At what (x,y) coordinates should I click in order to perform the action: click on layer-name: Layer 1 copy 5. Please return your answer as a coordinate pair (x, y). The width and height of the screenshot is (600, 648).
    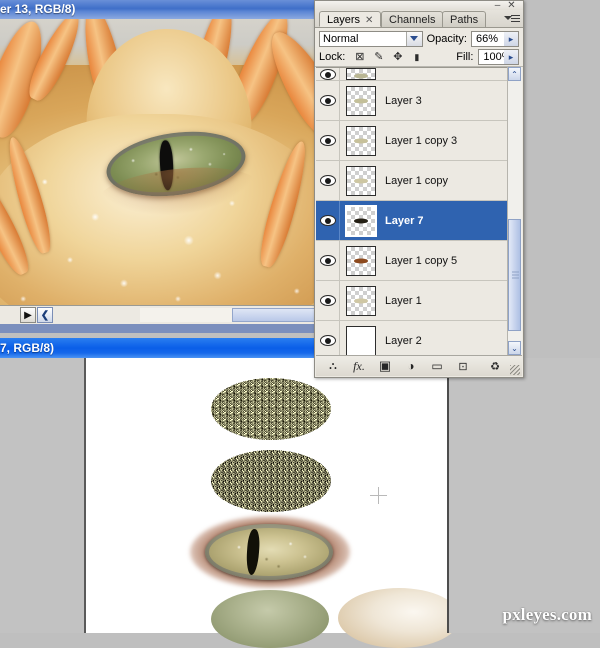
    Looking at the image, I should click on (421, 260).